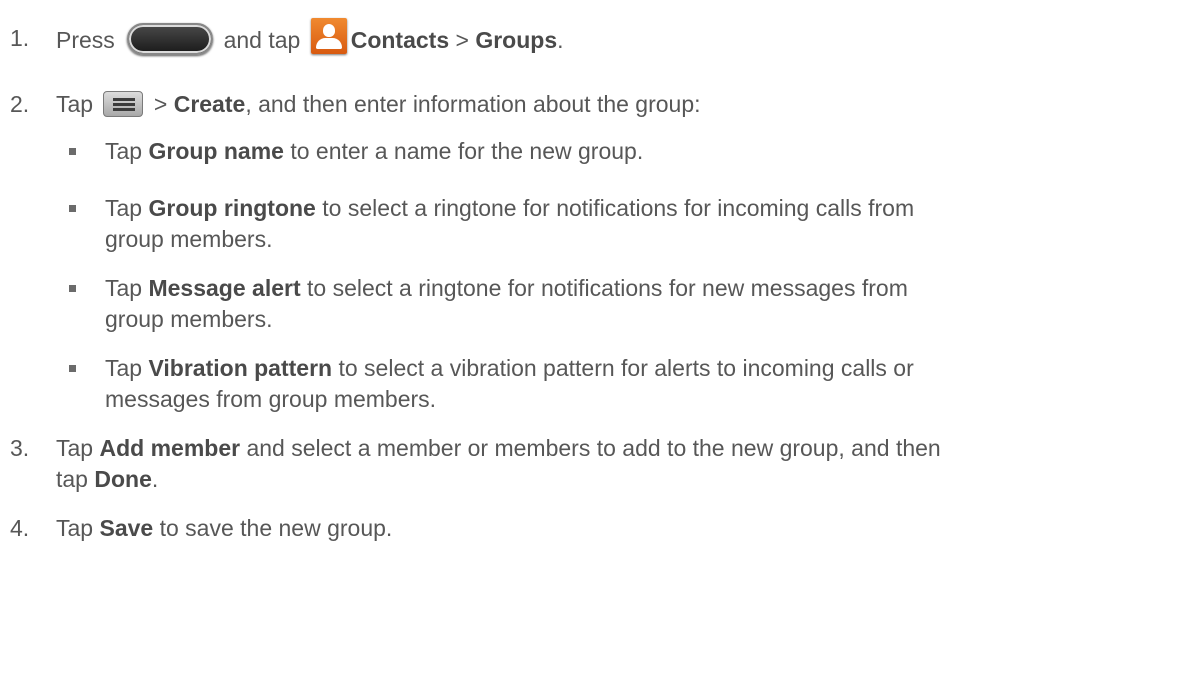 The image size is (1199, 675). What do you see at coordinates (20, 448) in the screenshot?
I see `step-number: 3.` at bounding box center [20, 448].